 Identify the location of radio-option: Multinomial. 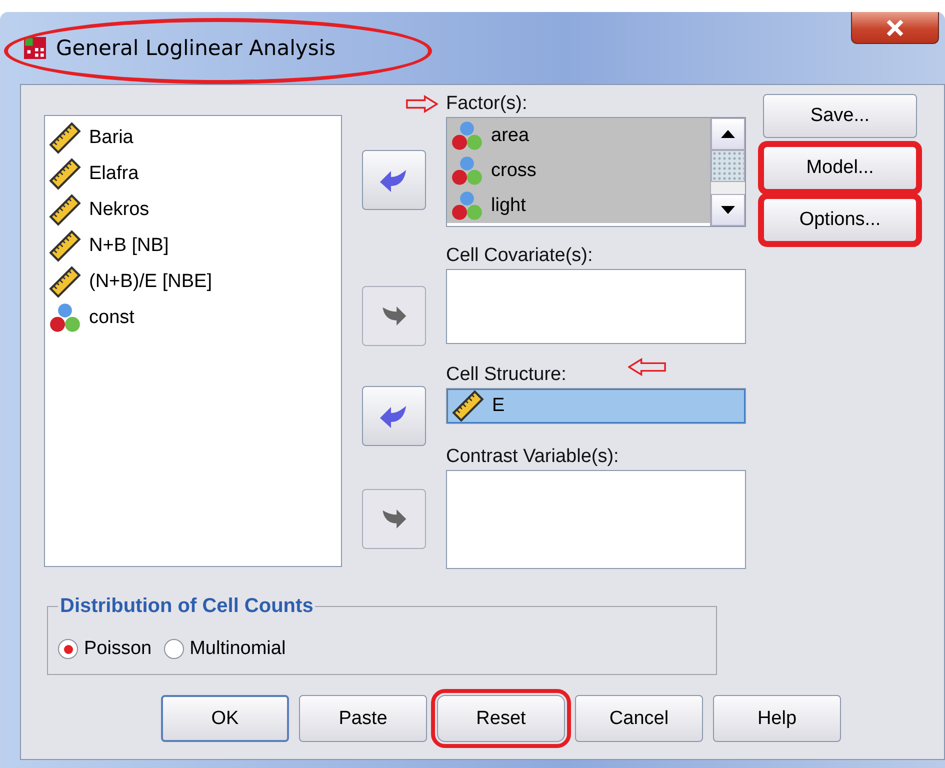
(225, 649).